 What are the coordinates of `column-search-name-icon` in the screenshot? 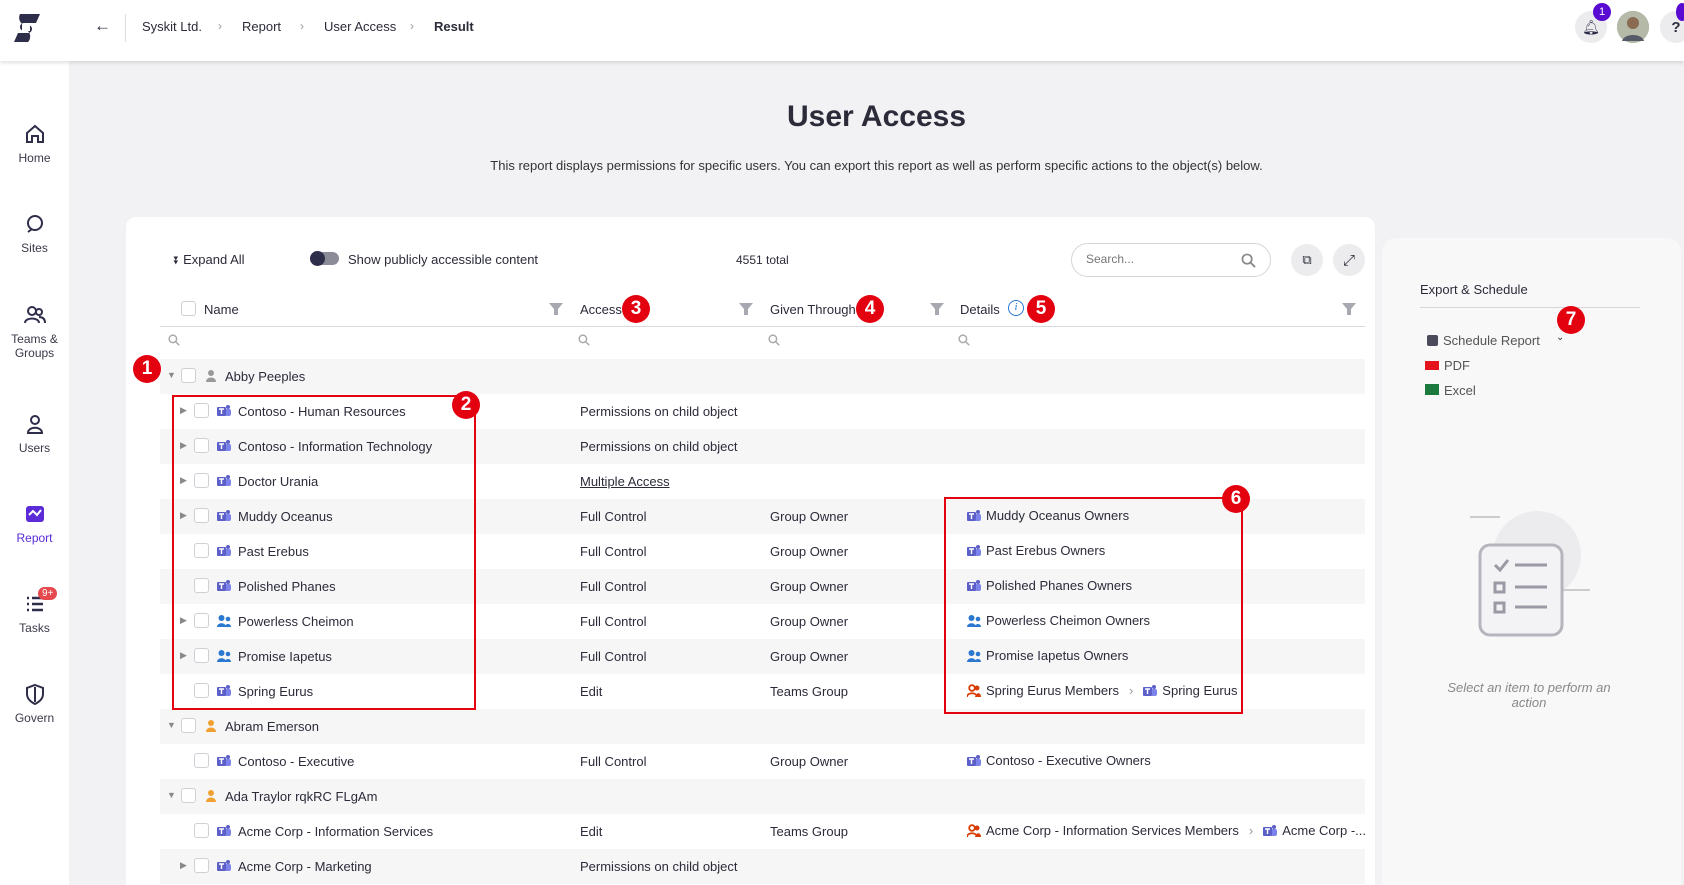 It's located at (174, 341).